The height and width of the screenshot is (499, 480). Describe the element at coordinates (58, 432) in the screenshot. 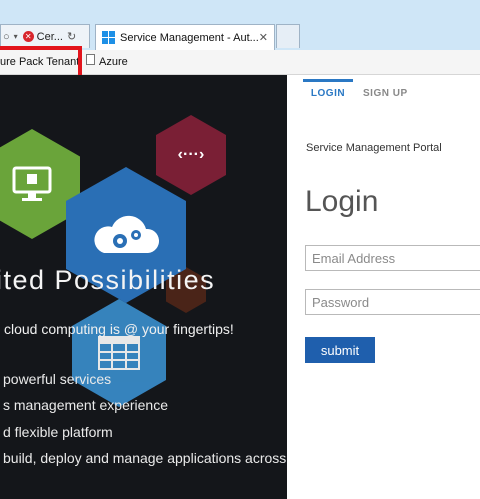

I see `hero-bullet: d flexible platform` at that location.